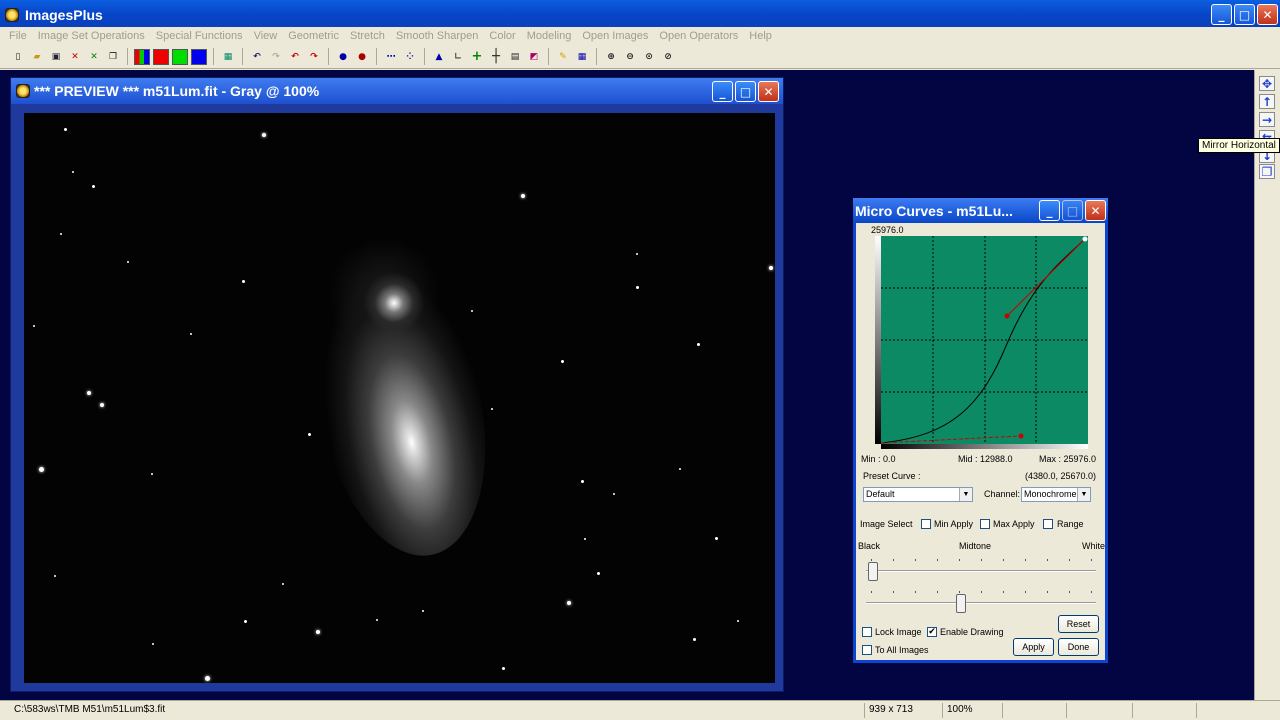 The image size is (1280, 720). What do you see at coordinates (18, 36) in the screenshot?
I see `menu-file: File` at bounding box center [18, 36].